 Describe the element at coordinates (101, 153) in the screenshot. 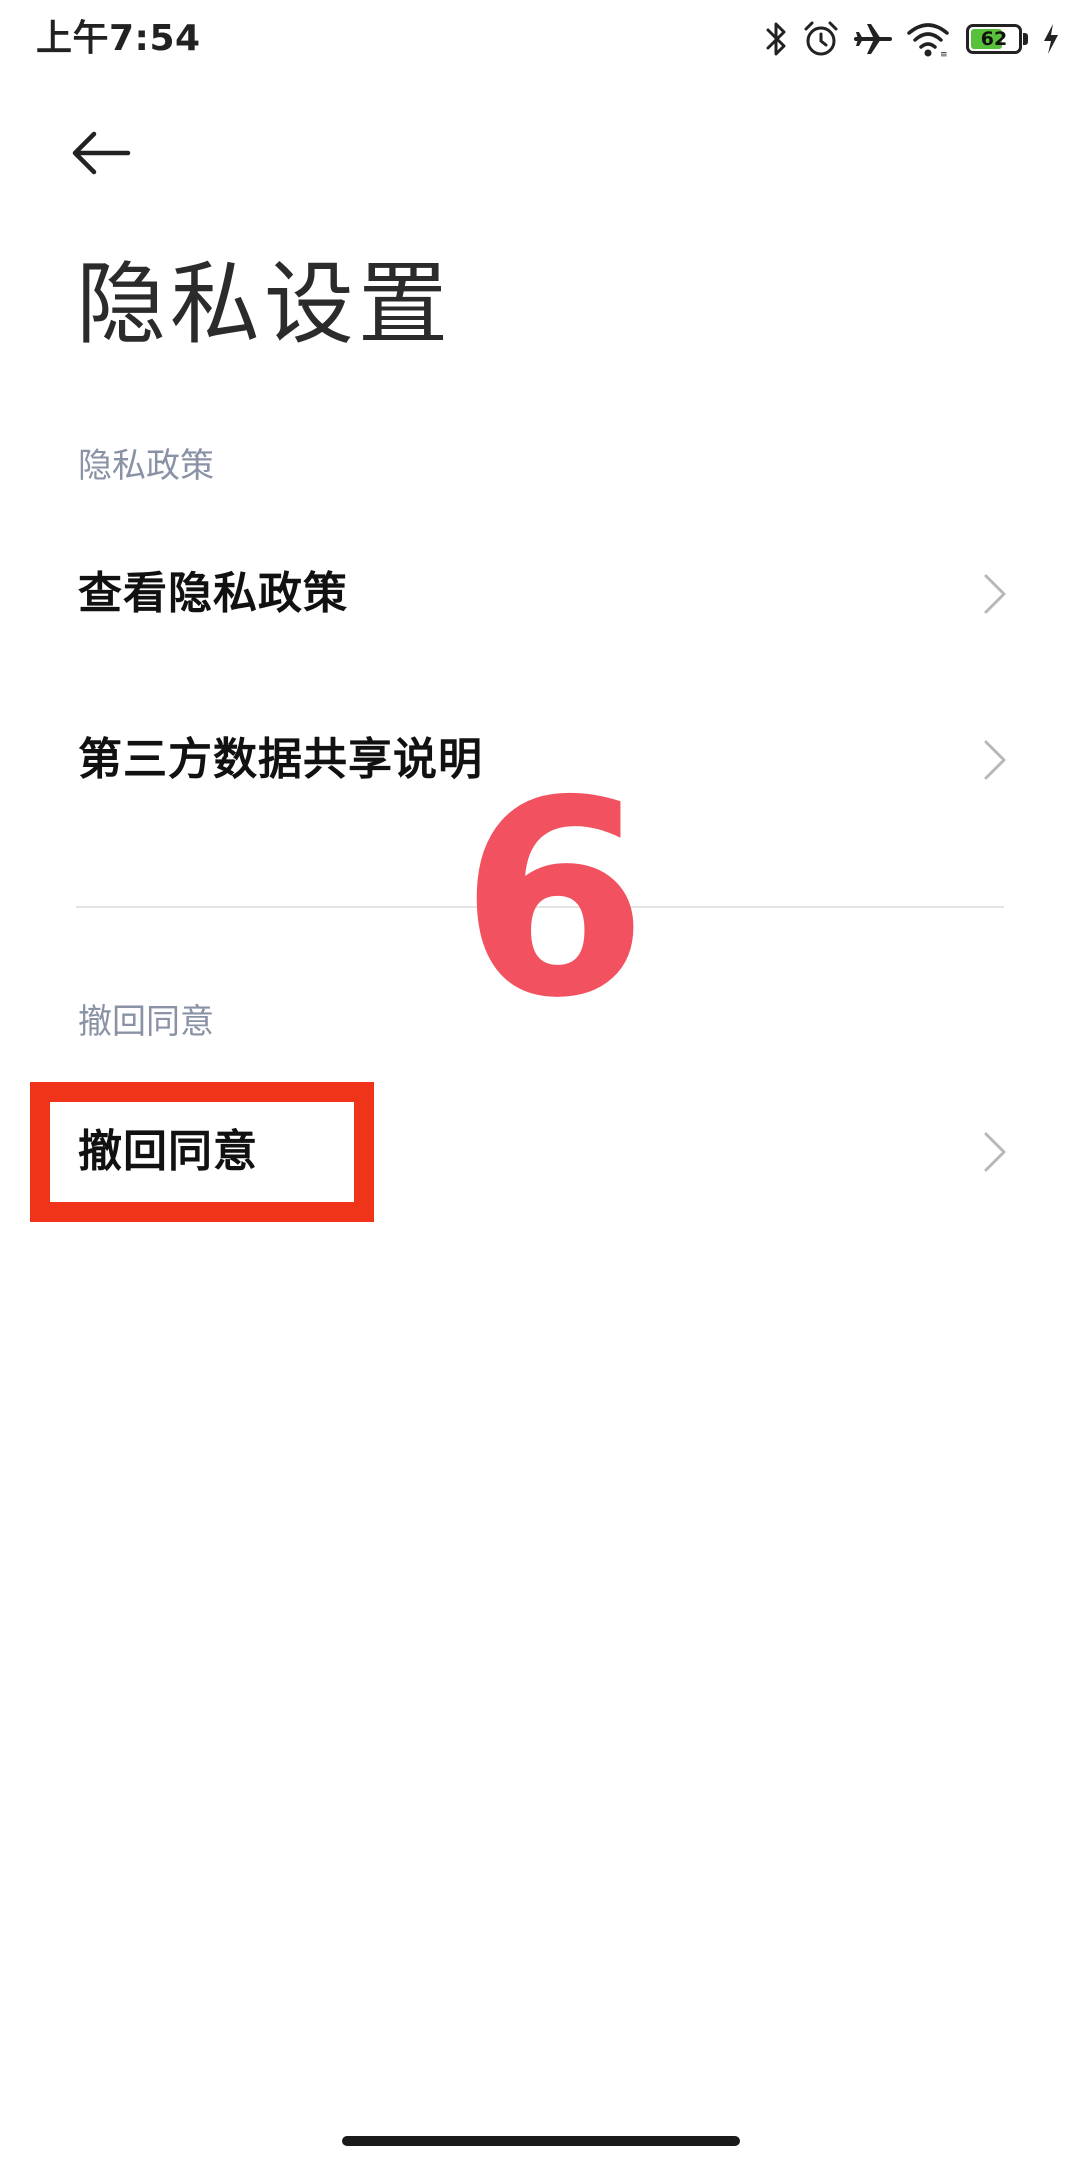

I see `arrow-left-icon` at that location.